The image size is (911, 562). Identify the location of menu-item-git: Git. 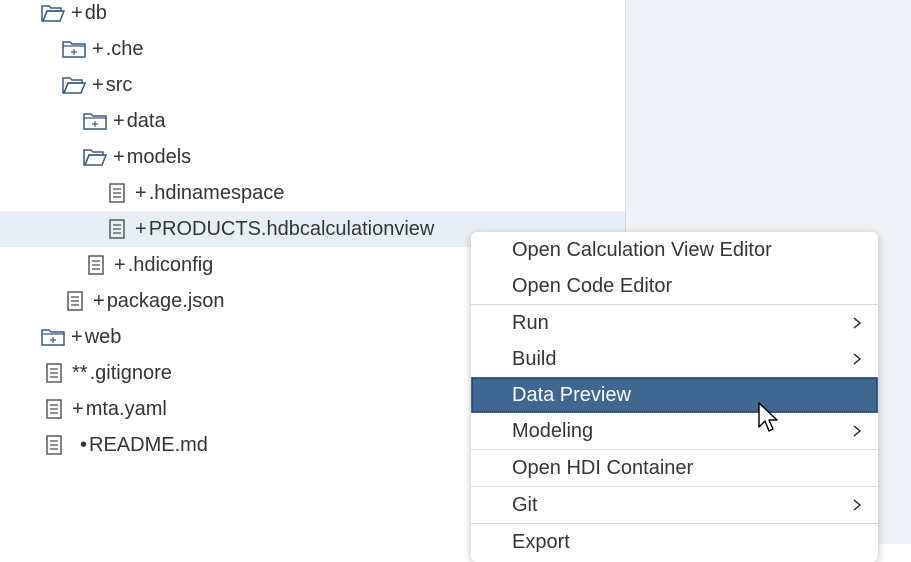
(674, 505).